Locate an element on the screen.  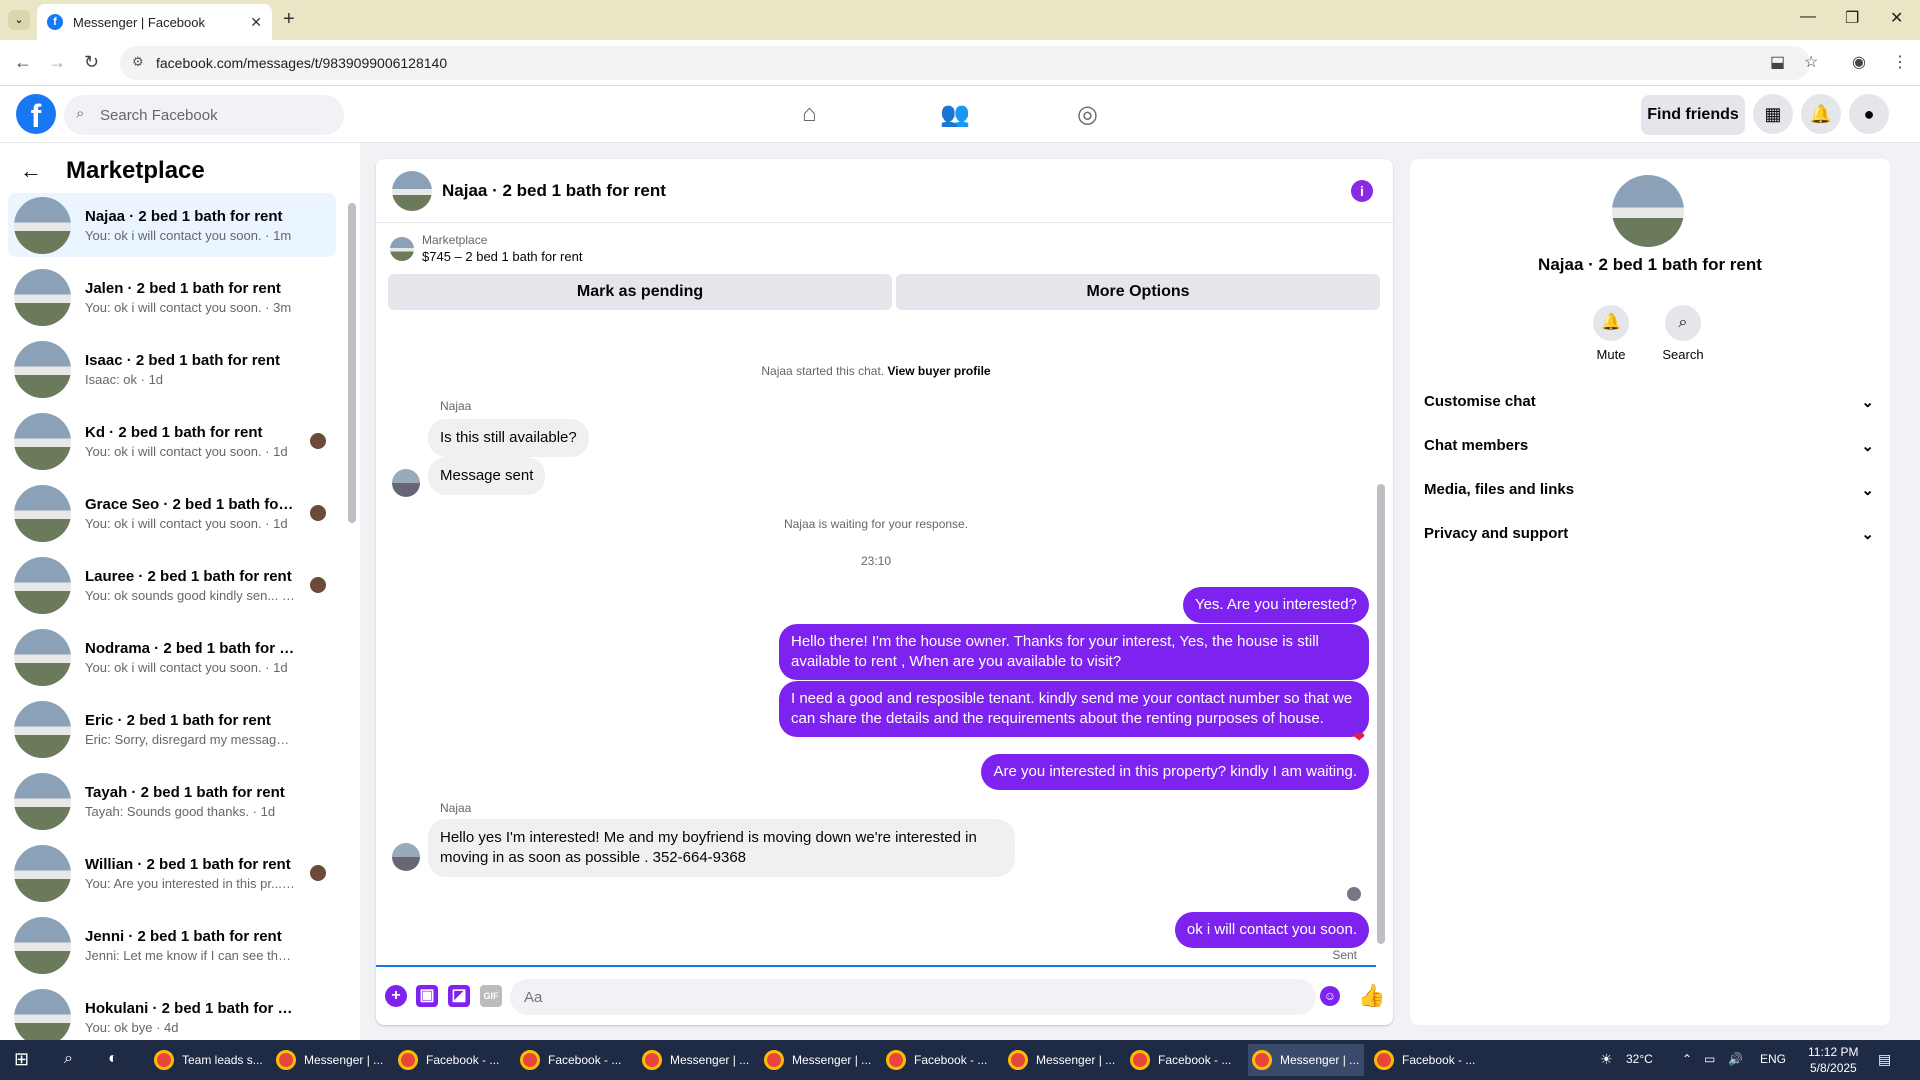
thumbs-up-icon: 👍 is located at coordinates (1371, 996).